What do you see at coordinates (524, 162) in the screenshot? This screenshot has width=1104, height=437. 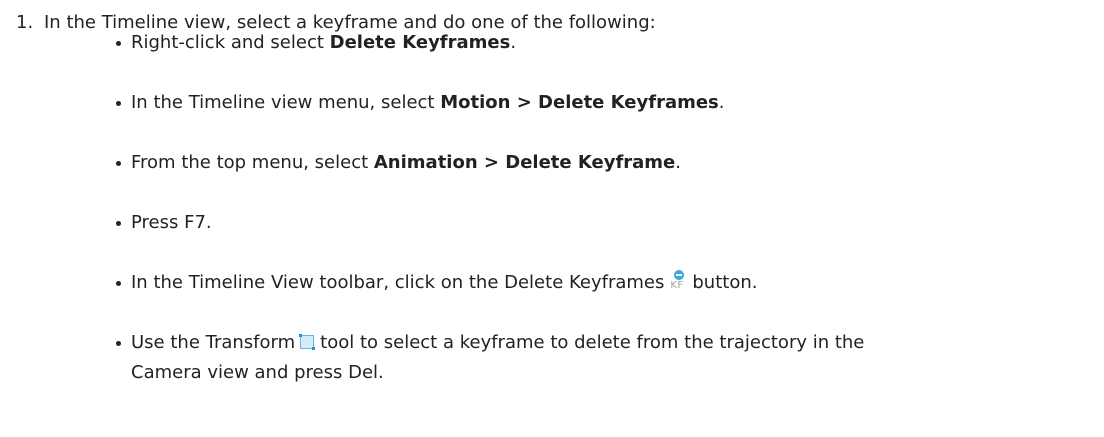 I see `menu-command: Animation > Delete Keyframe` at bounding box center [524, 162].